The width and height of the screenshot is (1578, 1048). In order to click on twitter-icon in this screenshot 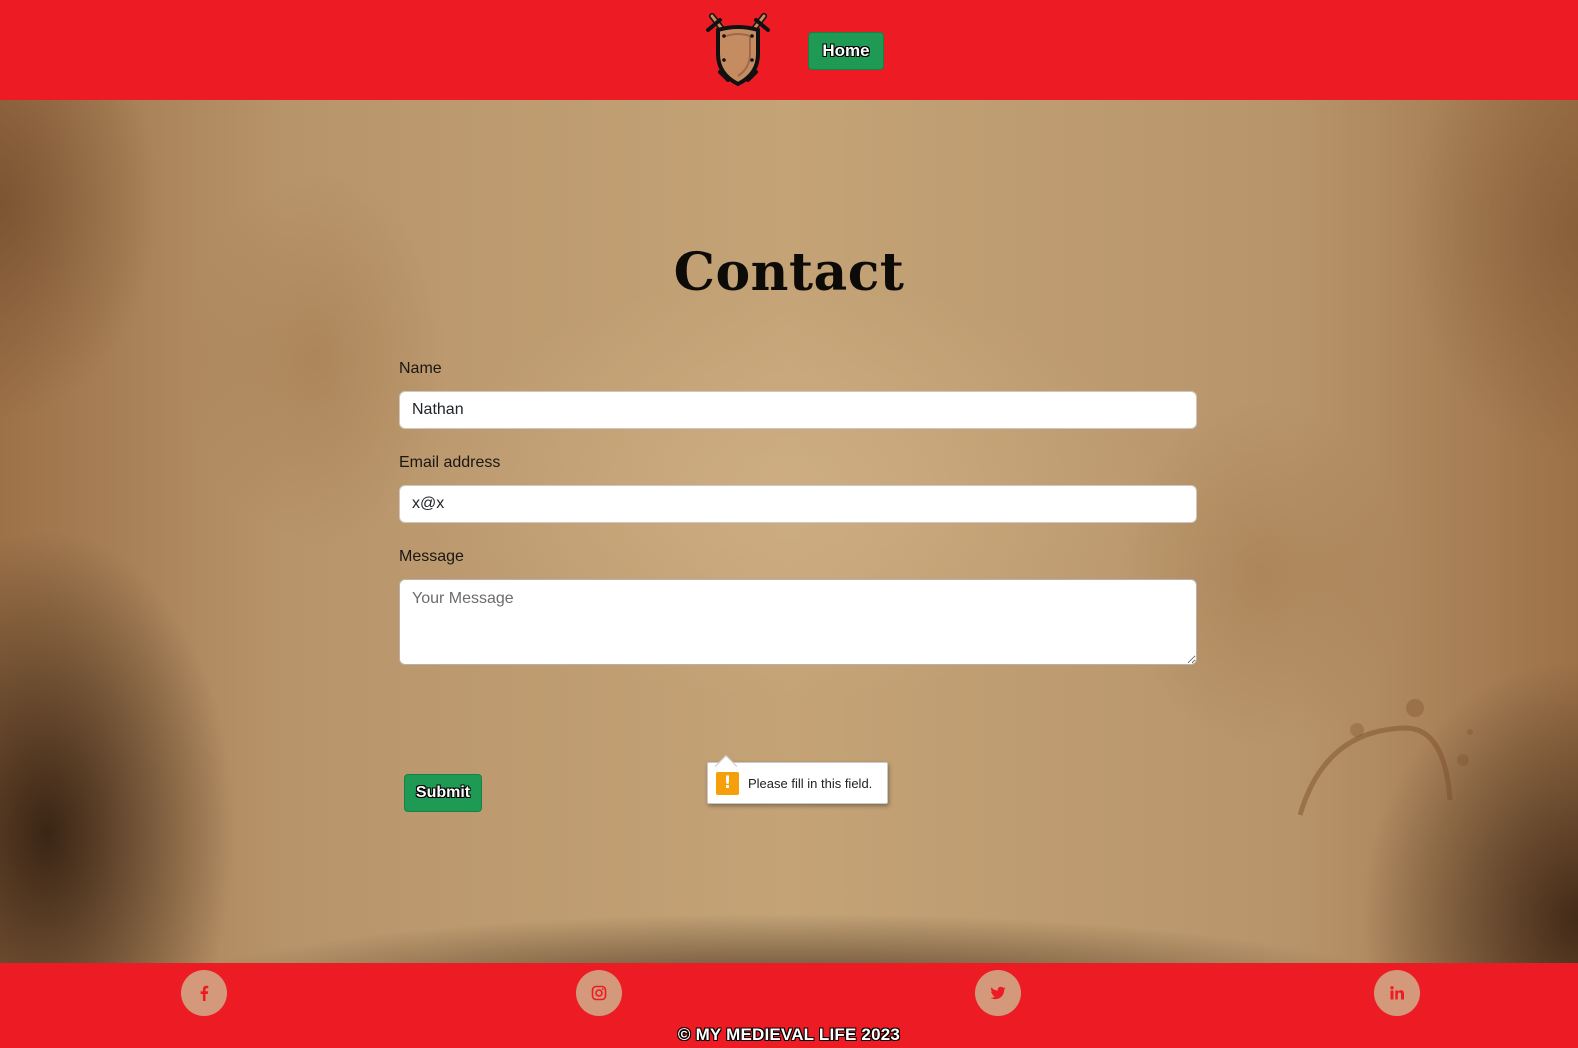, I will do `click(998, 993)`.